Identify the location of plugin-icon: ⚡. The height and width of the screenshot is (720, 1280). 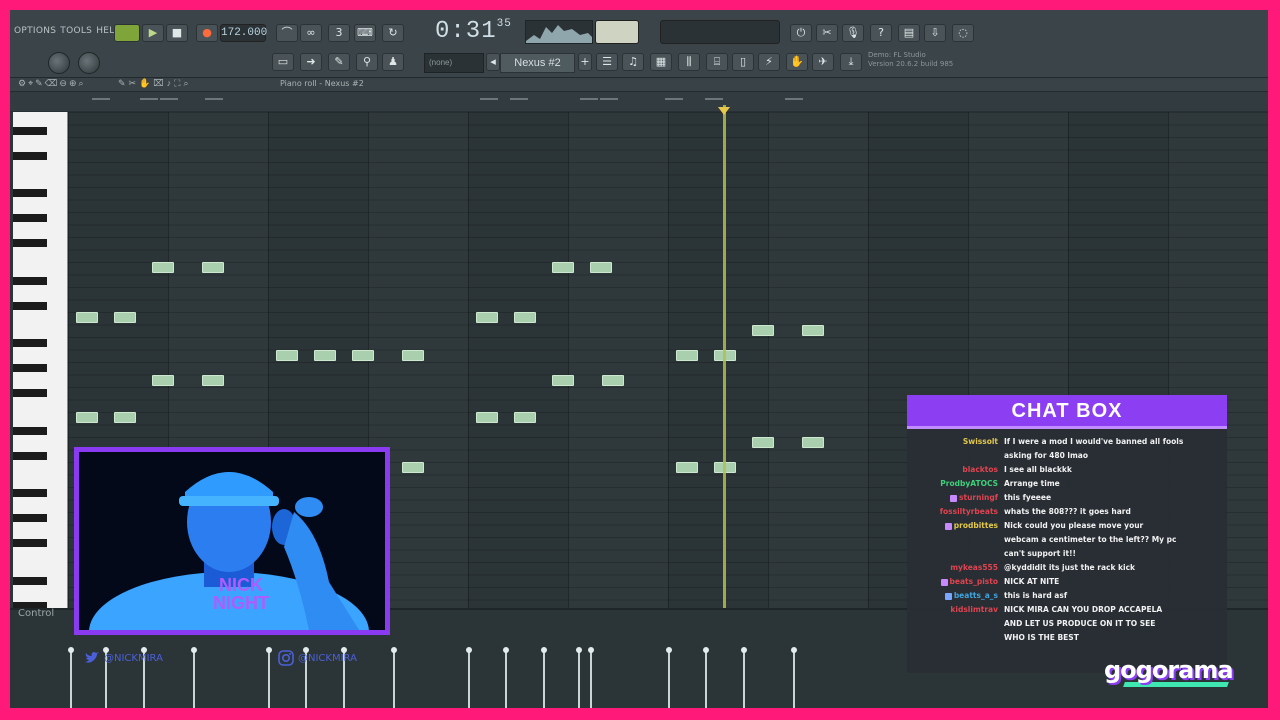
(769, 62).